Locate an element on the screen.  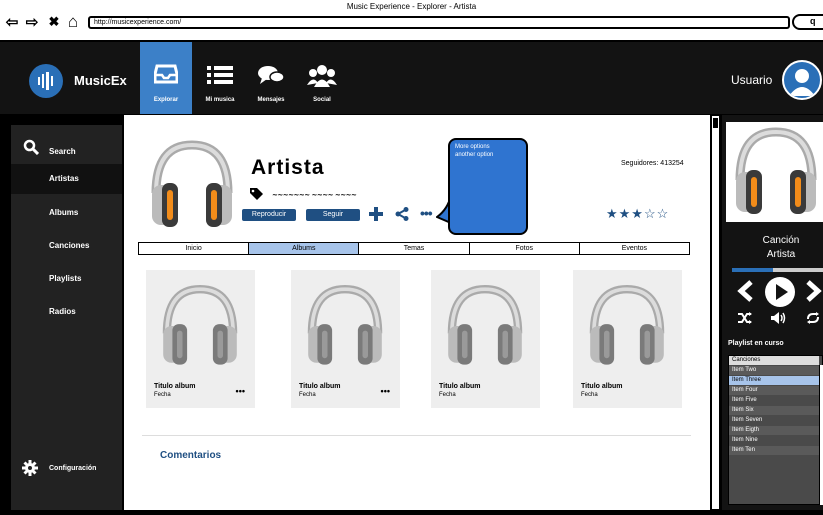
app-name: MusicEx is located at coordinates (100, 80).